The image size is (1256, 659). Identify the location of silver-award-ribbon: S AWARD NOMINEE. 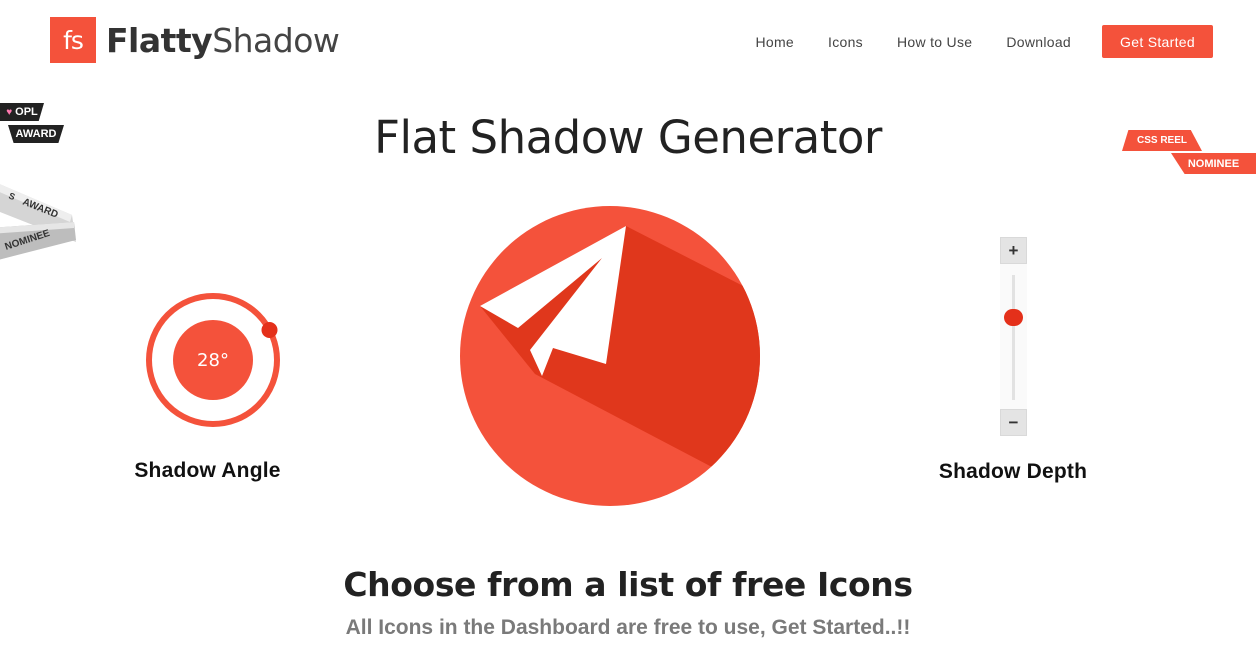
(41, 217).